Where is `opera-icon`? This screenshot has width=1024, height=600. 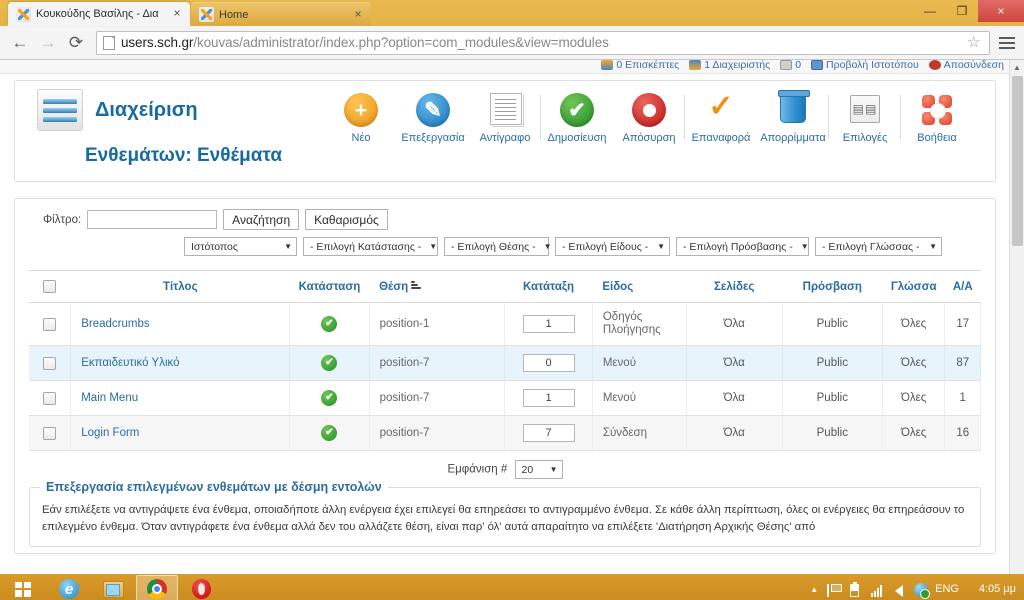 opera-icon is located at coordinates (201, 589).